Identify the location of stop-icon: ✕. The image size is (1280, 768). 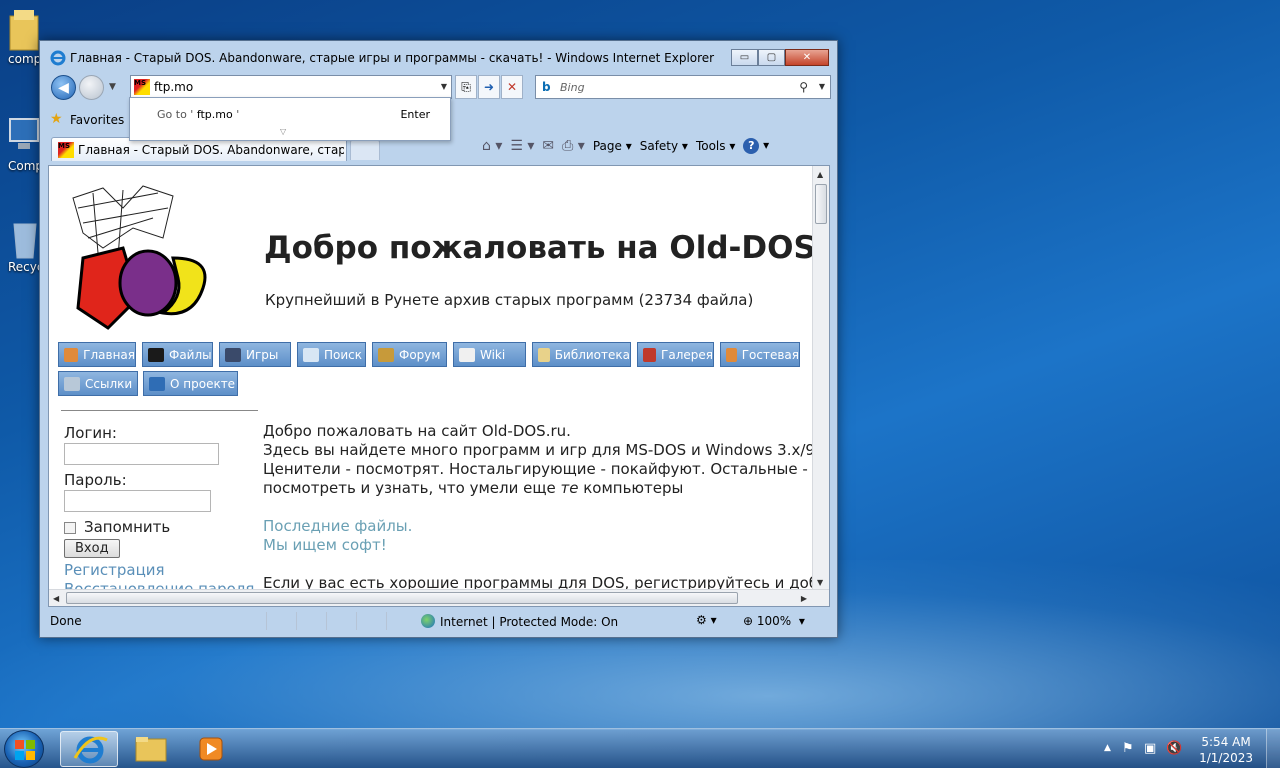
(512, 87).